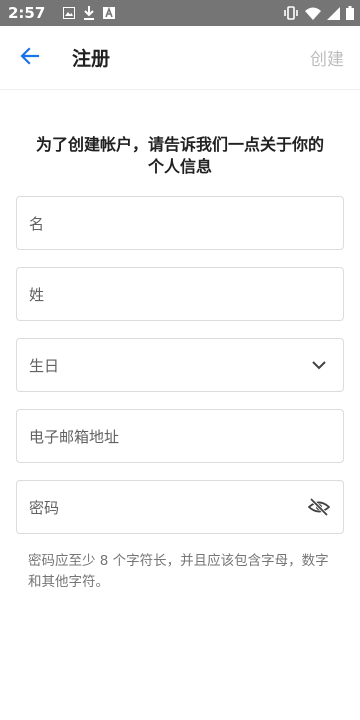 The height and width of the screenshot is (720, 360). Describe the element at coordinates (180, 58) in the screenshot. I see `app-bar: 注册 创建` at that location.